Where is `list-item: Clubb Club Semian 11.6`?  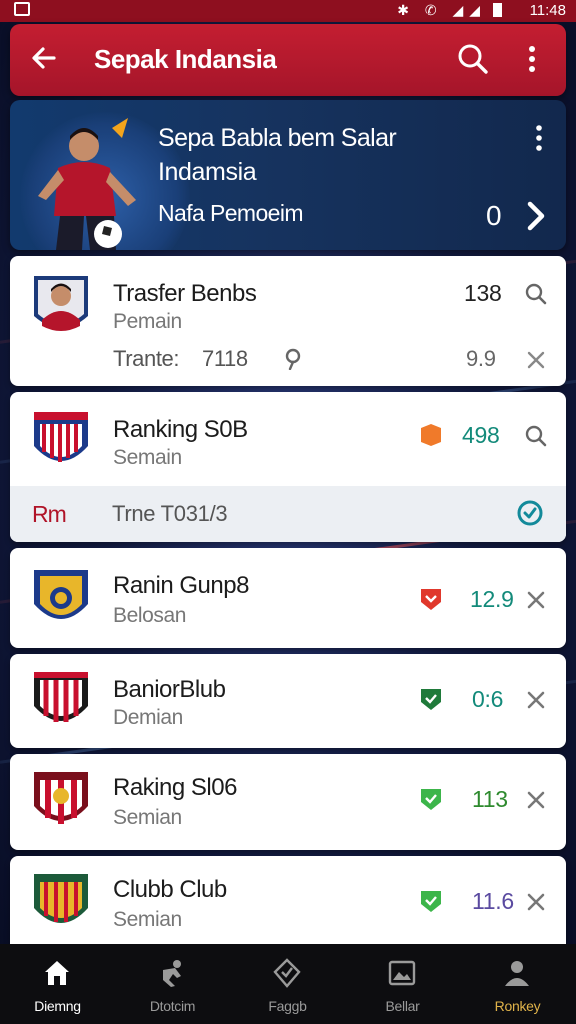 list-item: Clubb Club Semian 11.6 is located at coordinates (288, 900).